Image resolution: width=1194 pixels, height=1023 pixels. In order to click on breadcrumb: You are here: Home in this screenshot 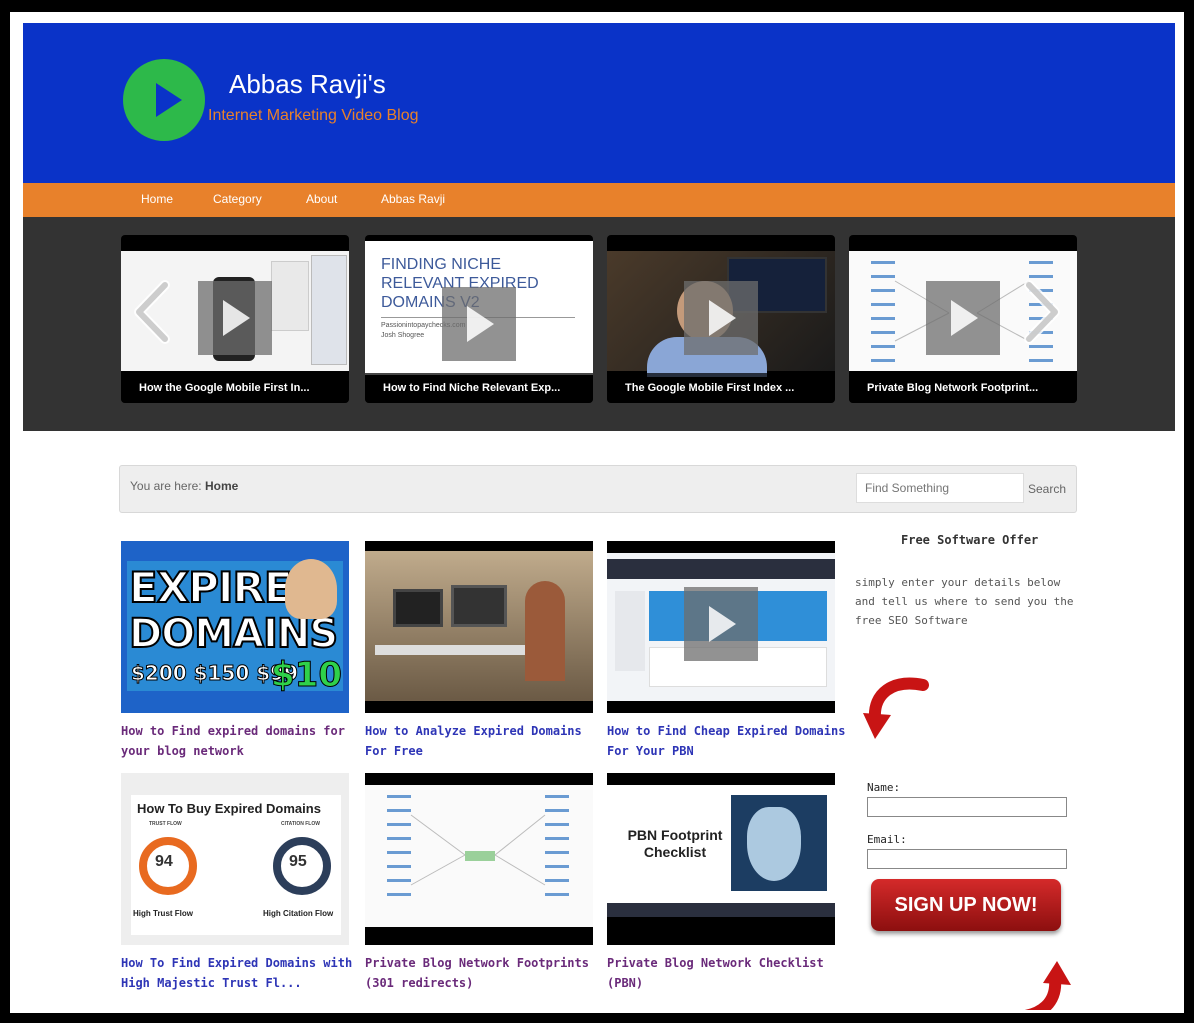, I will do `click(184, 486)`.